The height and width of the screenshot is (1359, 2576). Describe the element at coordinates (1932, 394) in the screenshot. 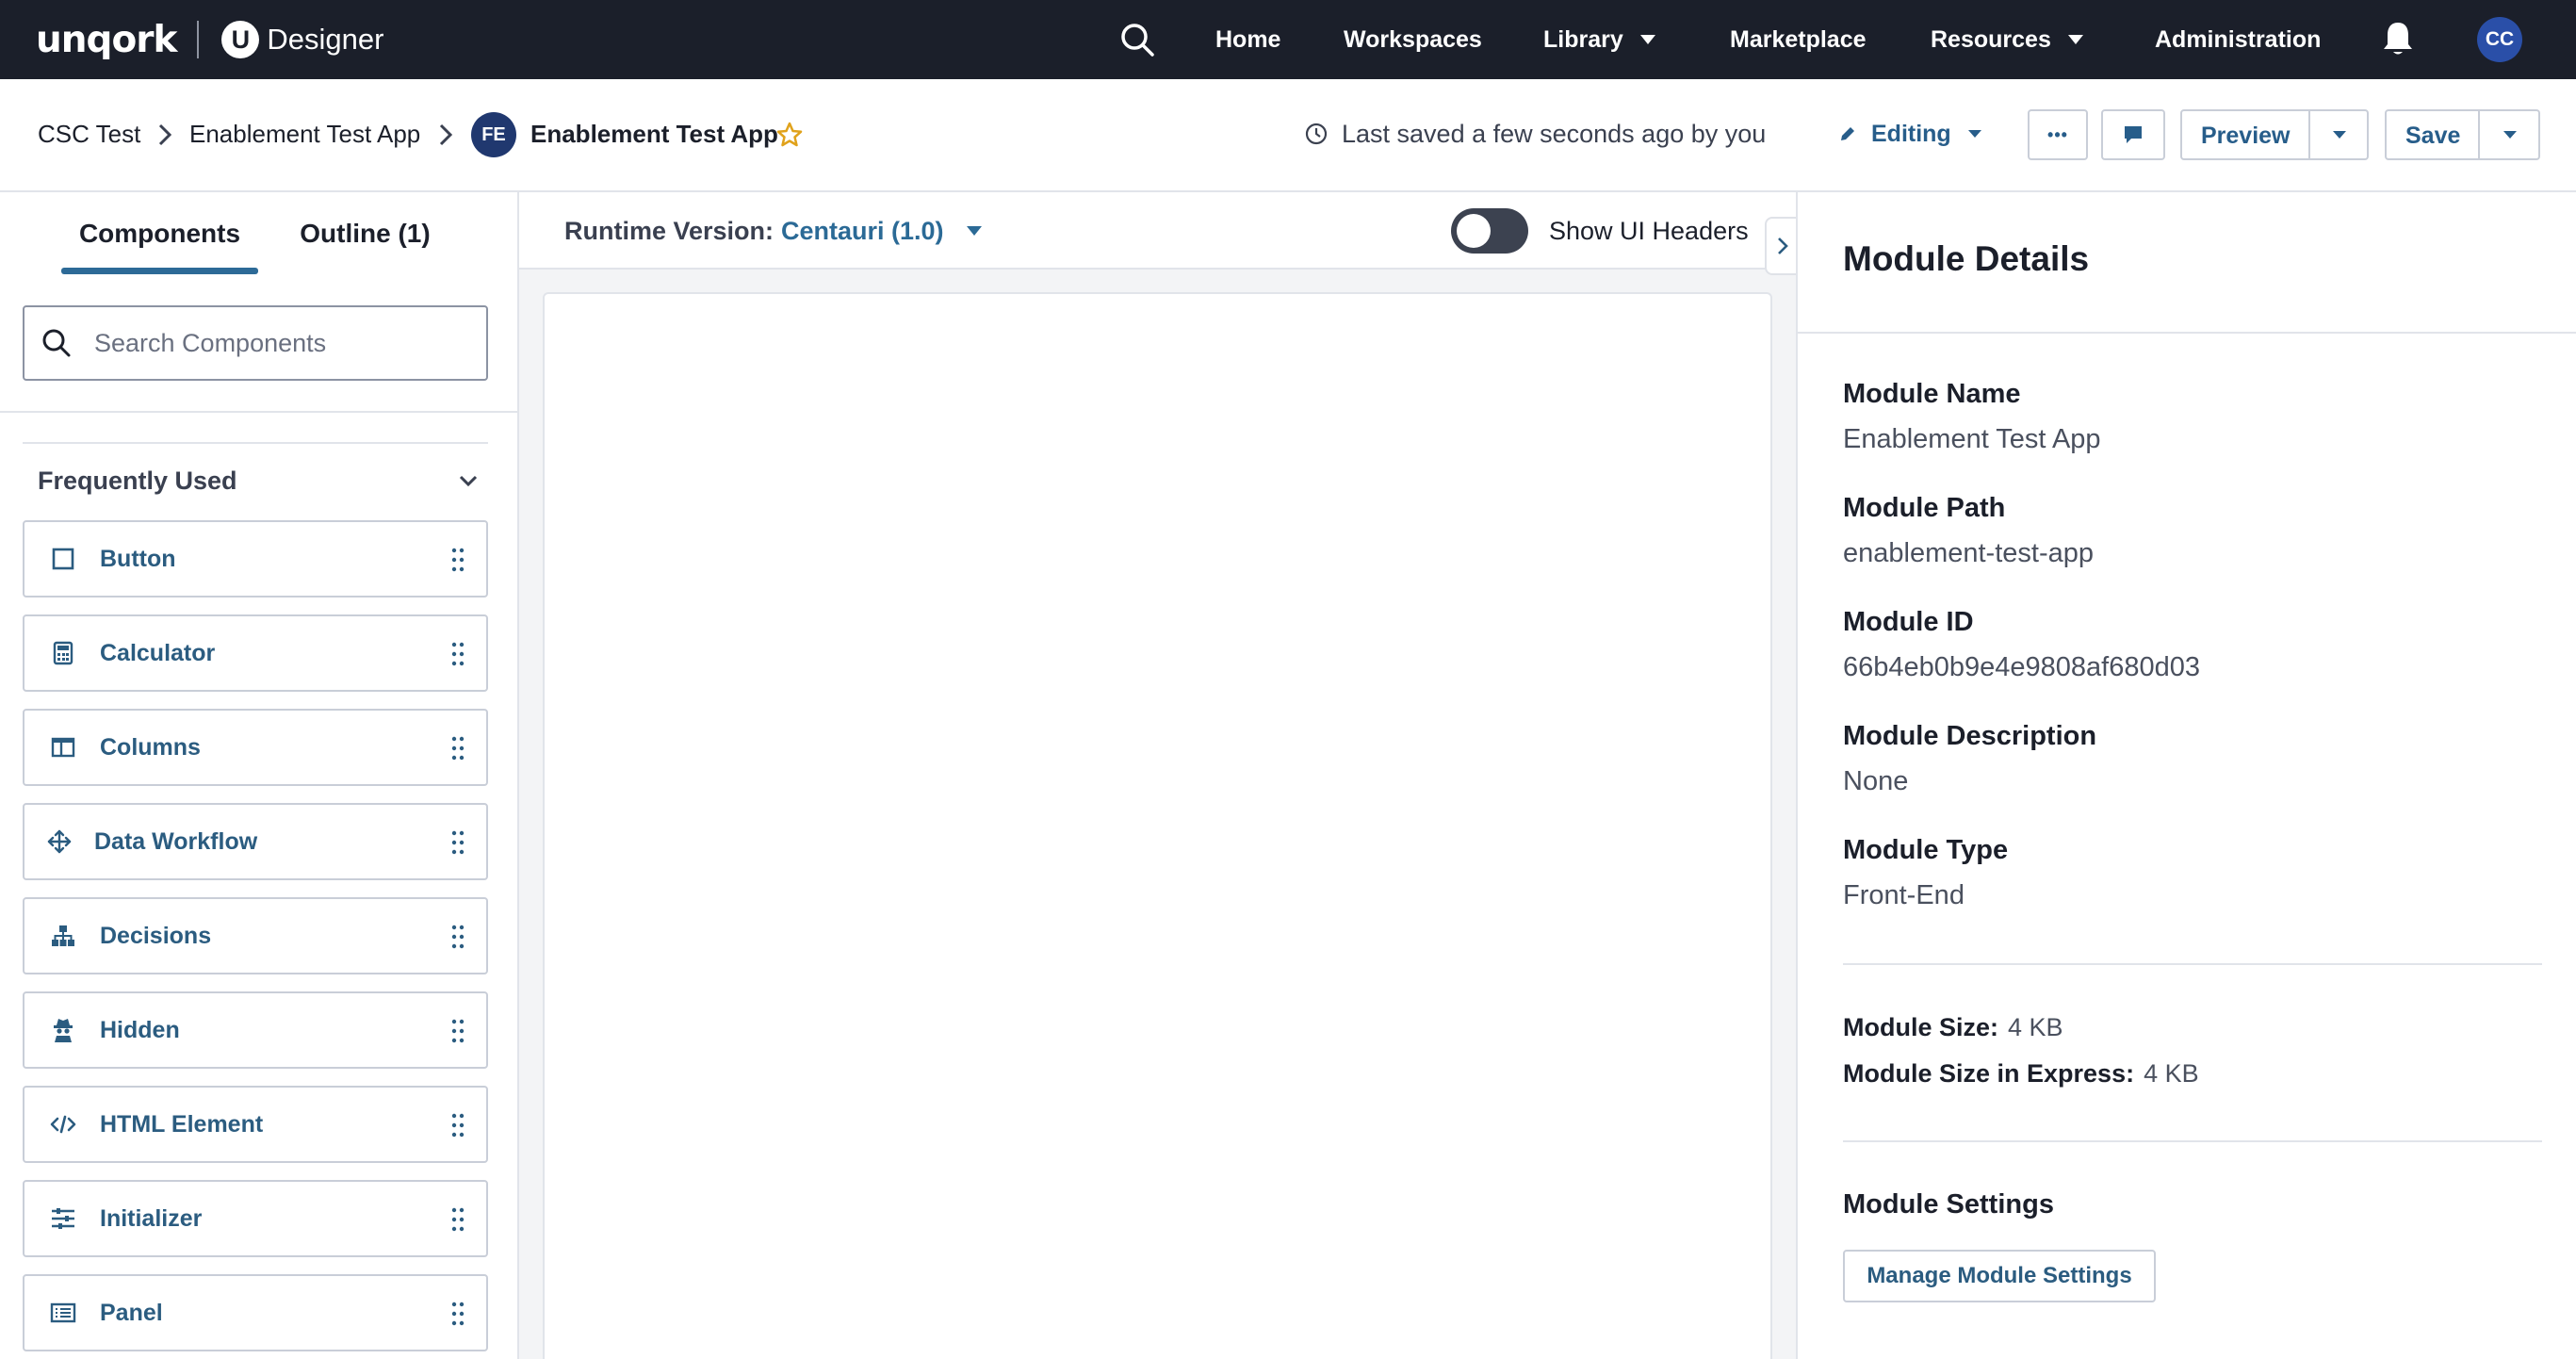

I see `module-name-label: Module Name` at that location.